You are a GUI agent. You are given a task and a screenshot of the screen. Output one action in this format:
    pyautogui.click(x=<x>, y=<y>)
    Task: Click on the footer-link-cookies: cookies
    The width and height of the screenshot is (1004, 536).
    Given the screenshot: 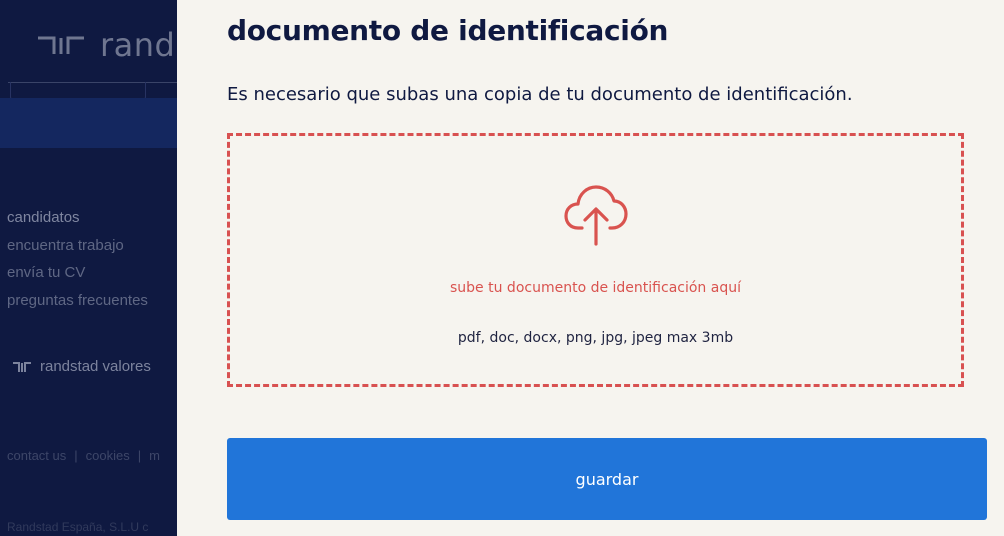 What is the action you would take?
    pyautogui.click(x=108, y=455)
    